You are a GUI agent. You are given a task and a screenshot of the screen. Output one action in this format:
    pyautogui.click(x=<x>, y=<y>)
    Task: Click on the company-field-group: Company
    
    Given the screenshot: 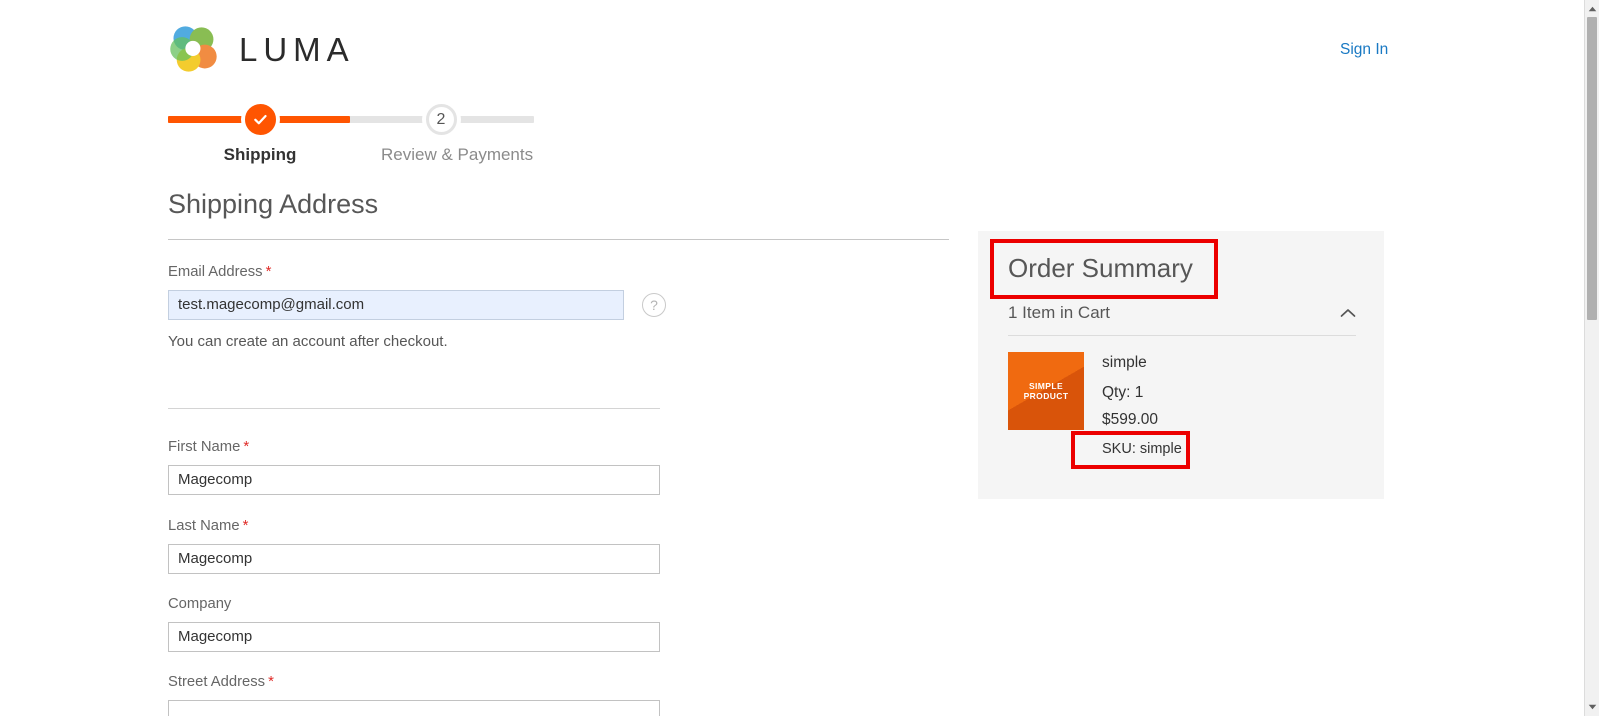 What is the action you would take?
    pyautogui.click(x=414, y=623)
    